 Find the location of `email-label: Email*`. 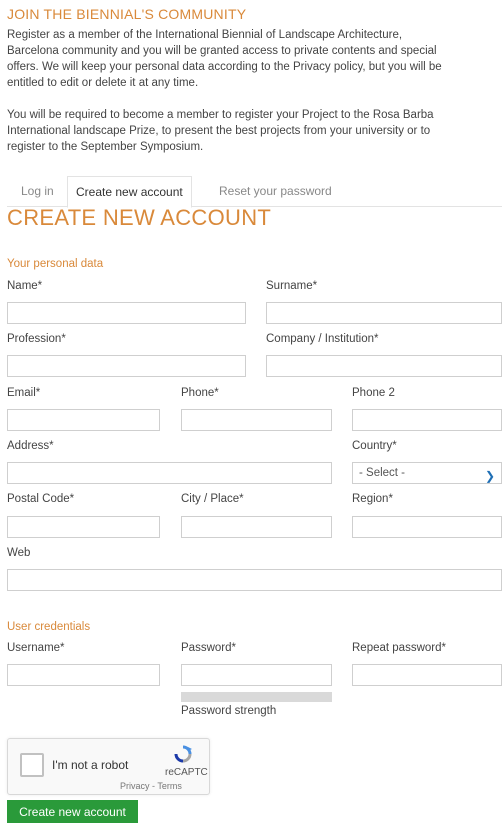

email-label: Email* is located at coordinates (24, 393).